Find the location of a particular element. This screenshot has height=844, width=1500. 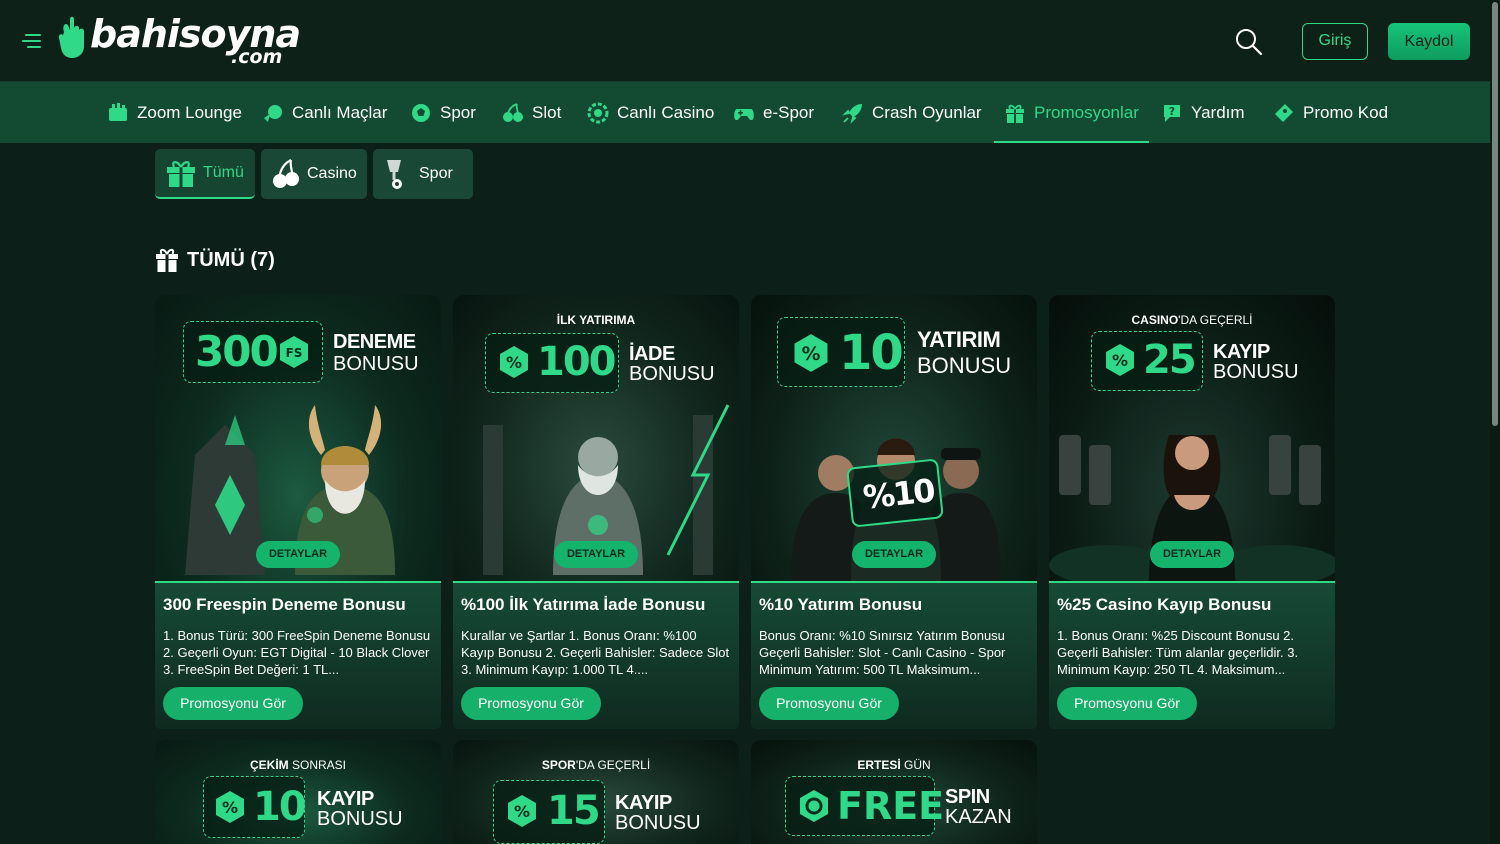

top-header: bahisoyna .com Giriş Kaydol is located at coordinates (745, 41).